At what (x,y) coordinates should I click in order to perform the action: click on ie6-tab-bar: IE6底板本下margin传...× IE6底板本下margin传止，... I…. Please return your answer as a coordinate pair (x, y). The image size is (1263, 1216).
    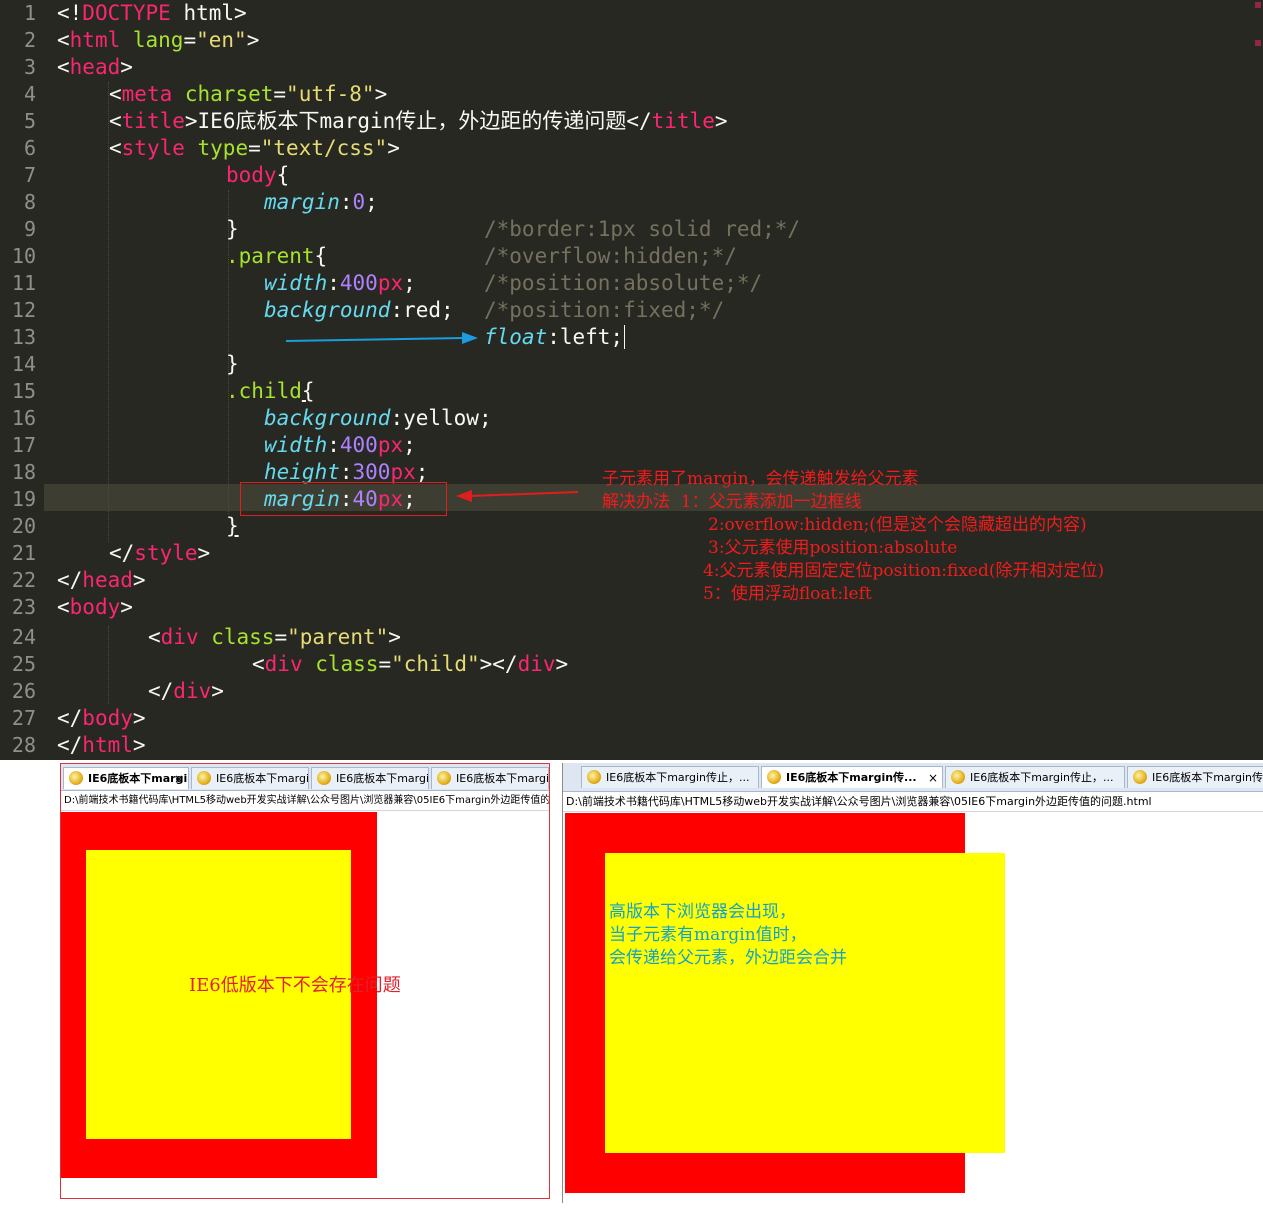
    Looking at the image, I should click on (305, 777).